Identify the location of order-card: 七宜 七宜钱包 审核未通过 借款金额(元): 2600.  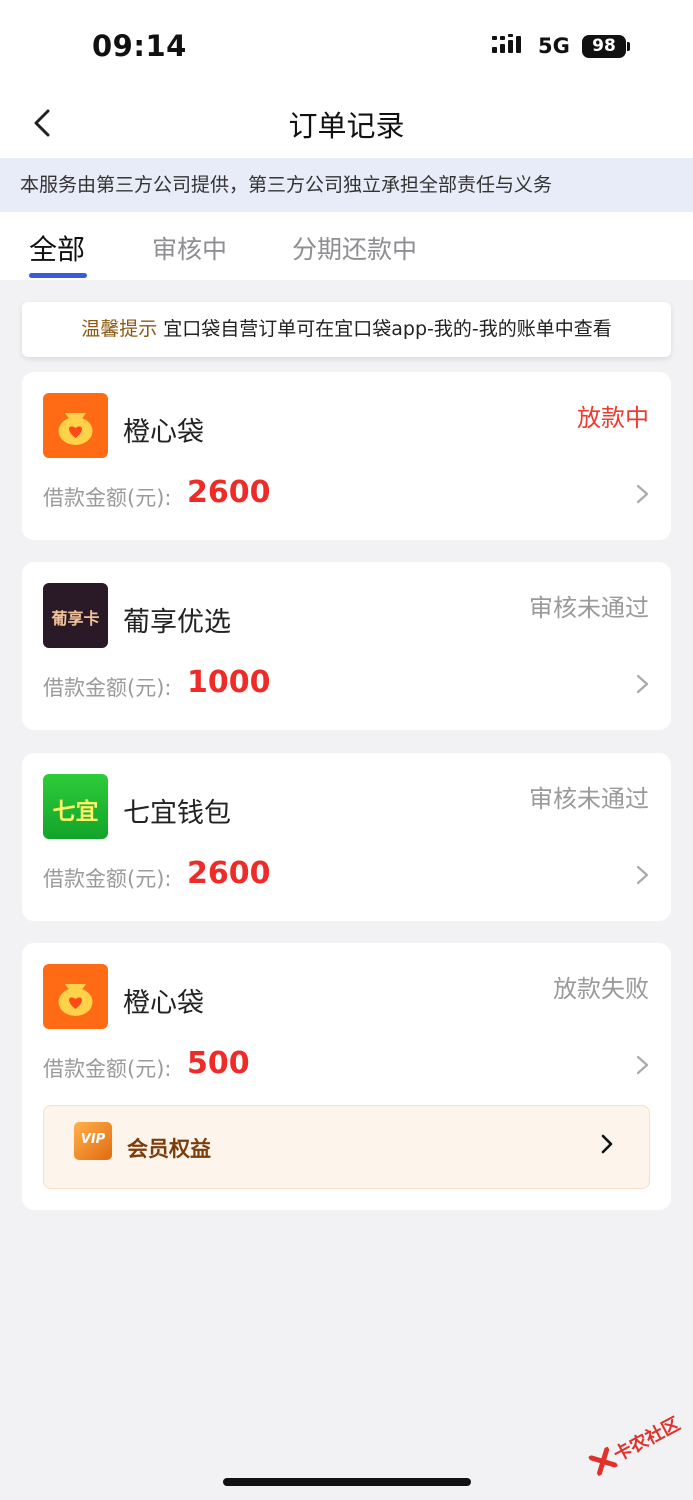
(346, 837).